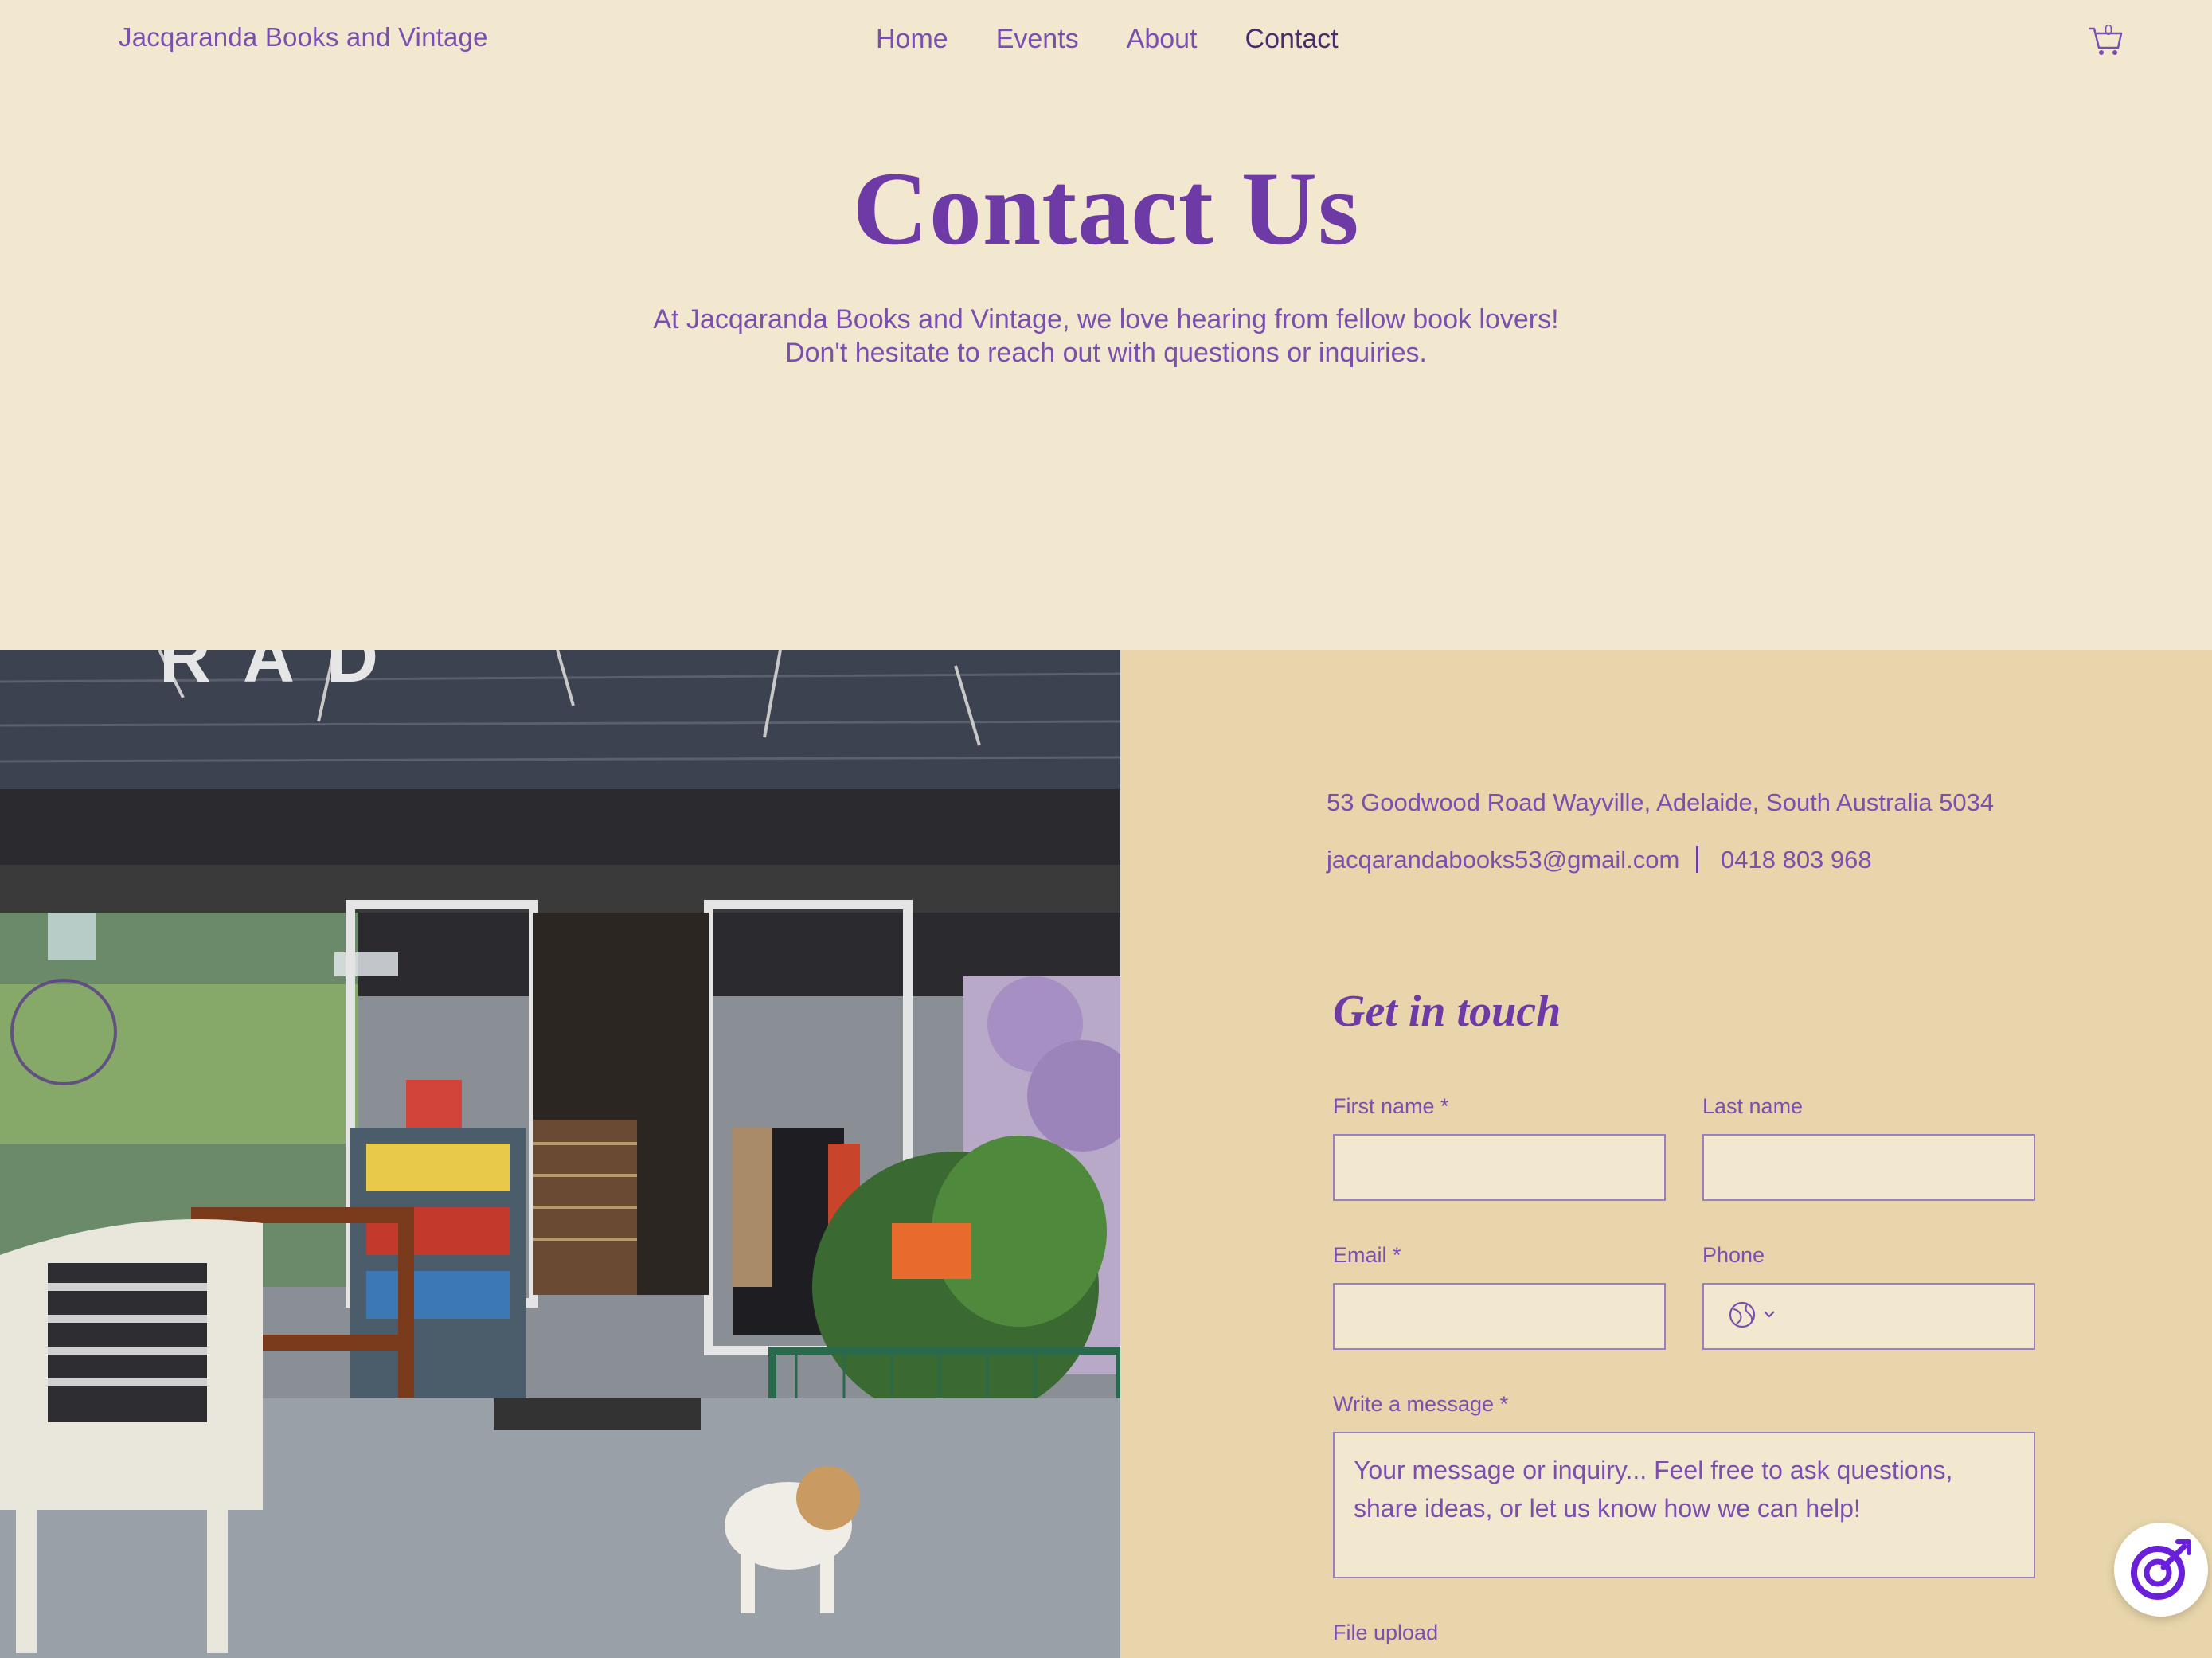 This screenshot has height=1658, width=2212. I want to click on nav-home: Home, so click(912, 39).